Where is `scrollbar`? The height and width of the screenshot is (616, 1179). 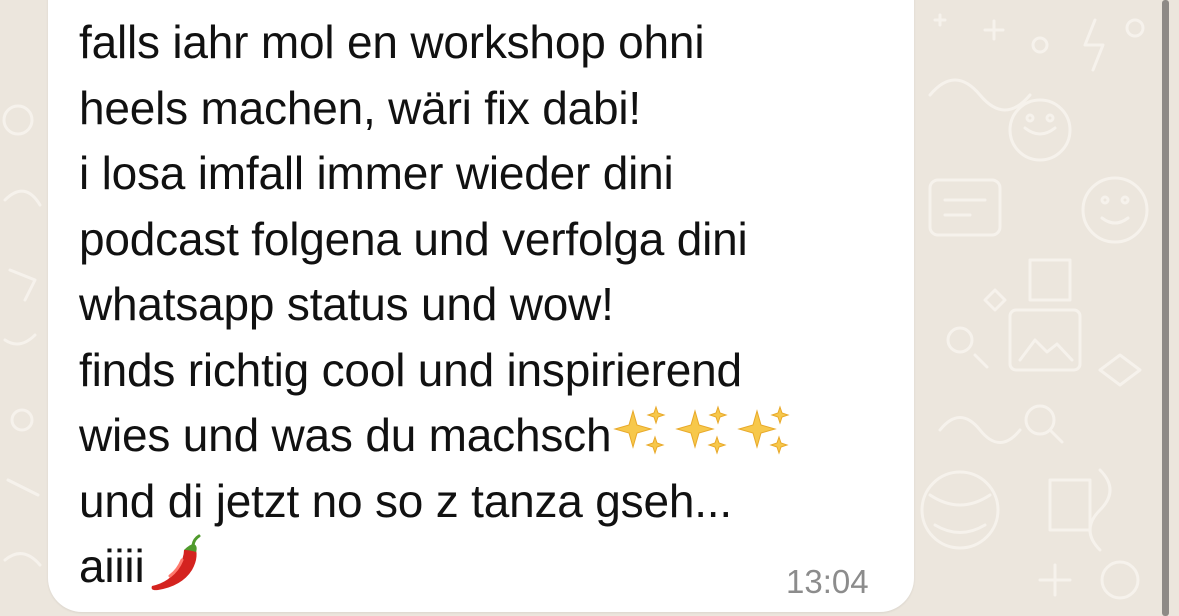
scrollbar is located at coordinates (1165, 308).